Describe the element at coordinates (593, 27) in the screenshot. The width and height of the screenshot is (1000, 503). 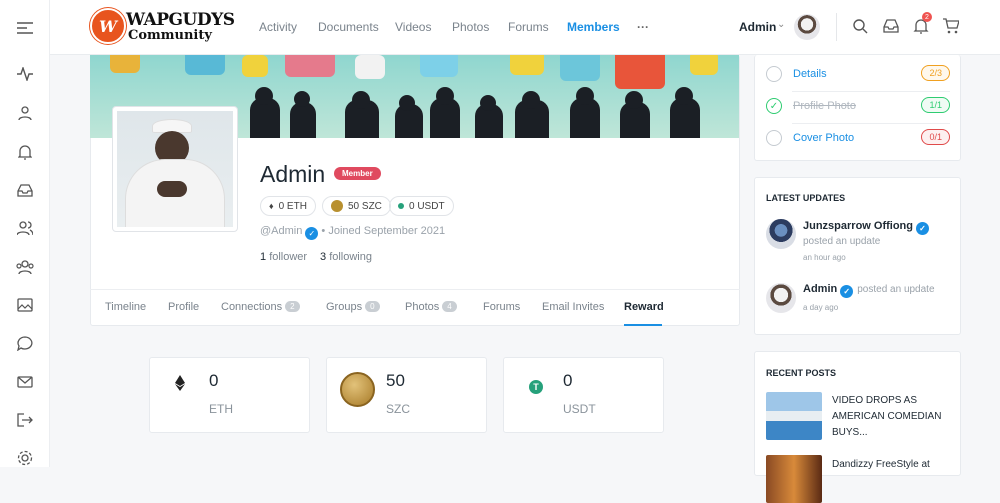
I see `nav-members: Members` at that location.